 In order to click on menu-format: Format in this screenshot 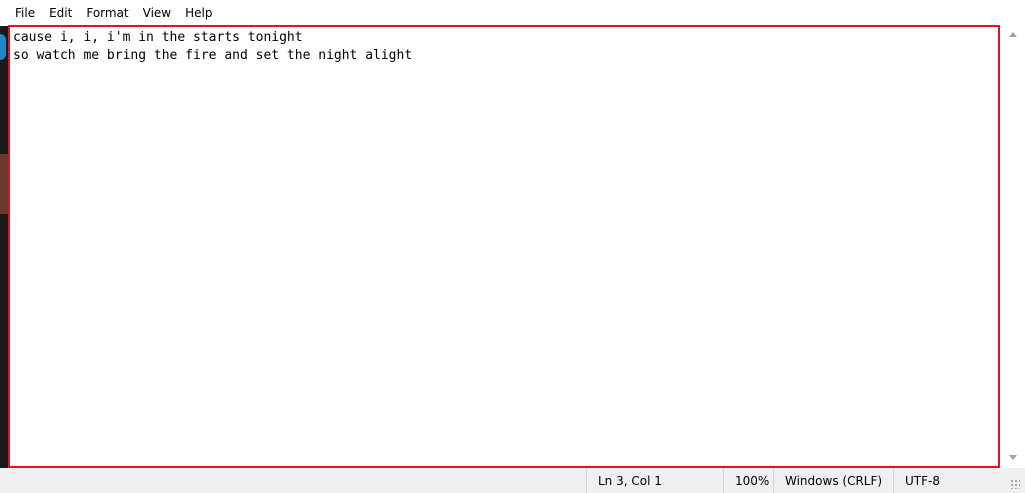, I will do `click(107, 13)`.